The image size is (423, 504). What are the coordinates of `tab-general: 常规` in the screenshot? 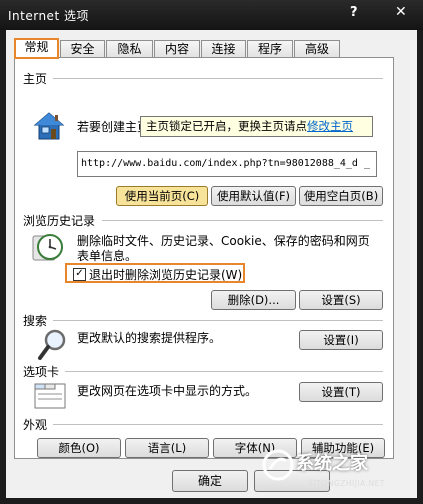 It's located at (36, 48).